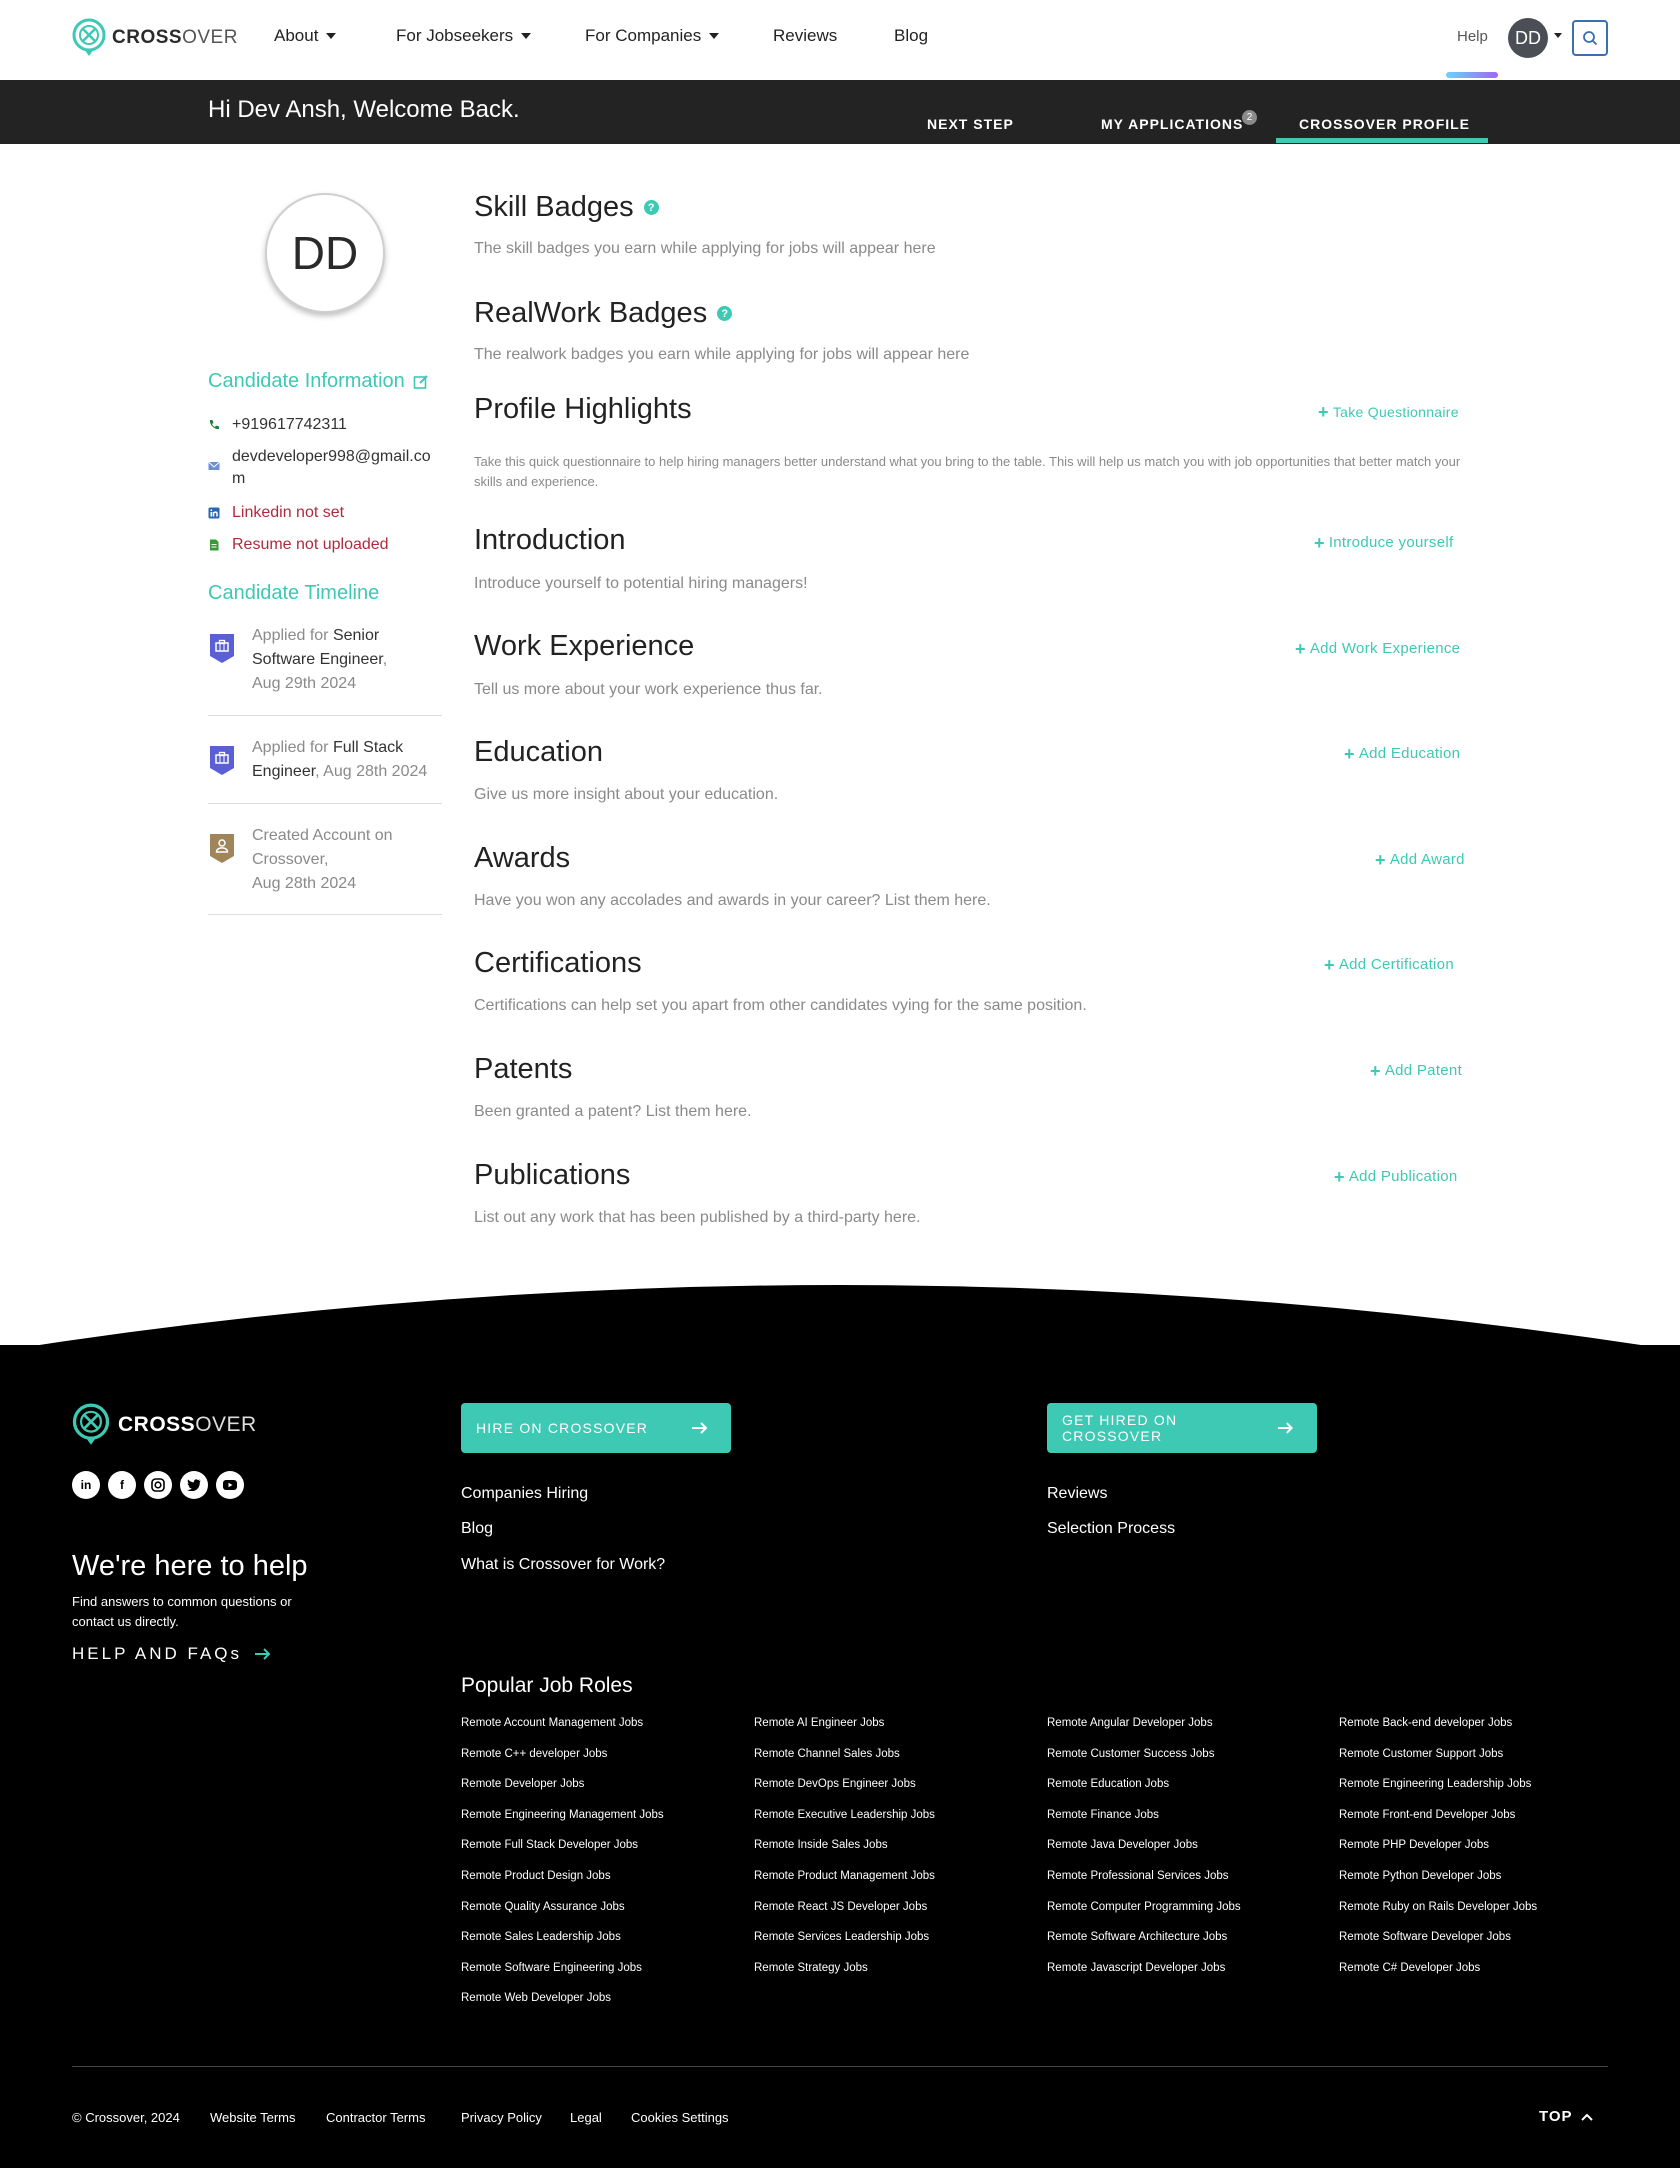 This screenshot has width=1680, height=2168. What do you see at coordinates (1425, 1937) in the screenshot?
I see `job-role-link: Remote Software Developer Jobs` at bounding box center [1425, 1937].